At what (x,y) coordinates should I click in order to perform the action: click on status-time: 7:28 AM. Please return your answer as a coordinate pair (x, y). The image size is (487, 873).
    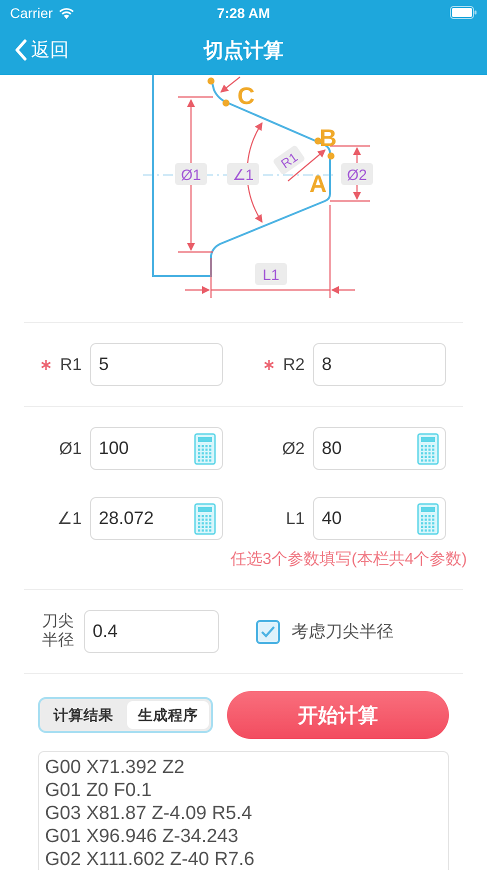
    Looking at the image, I should click on (243, 12).